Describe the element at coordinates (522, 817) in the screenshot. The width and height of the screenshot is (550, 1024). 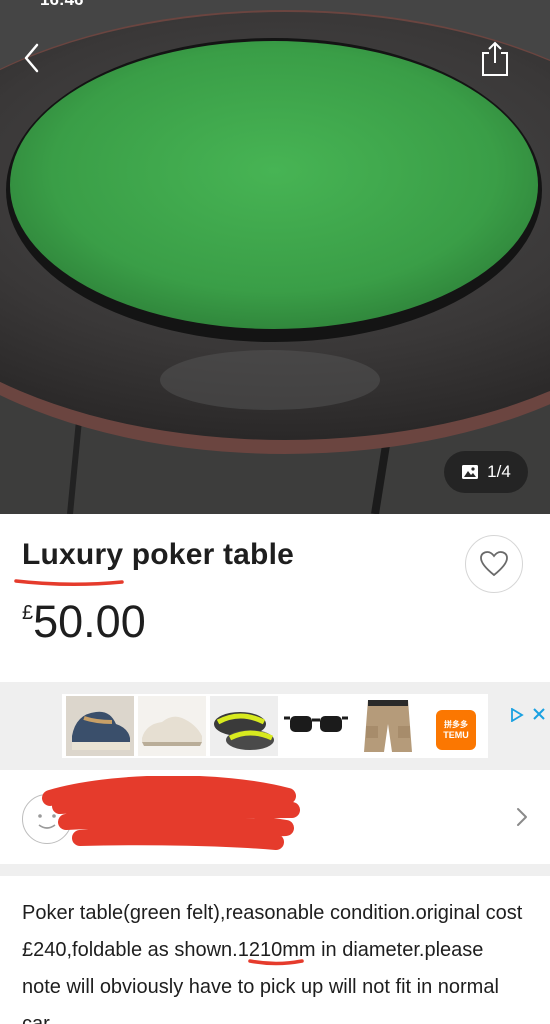
I see `chevron-right-icon` at that location.